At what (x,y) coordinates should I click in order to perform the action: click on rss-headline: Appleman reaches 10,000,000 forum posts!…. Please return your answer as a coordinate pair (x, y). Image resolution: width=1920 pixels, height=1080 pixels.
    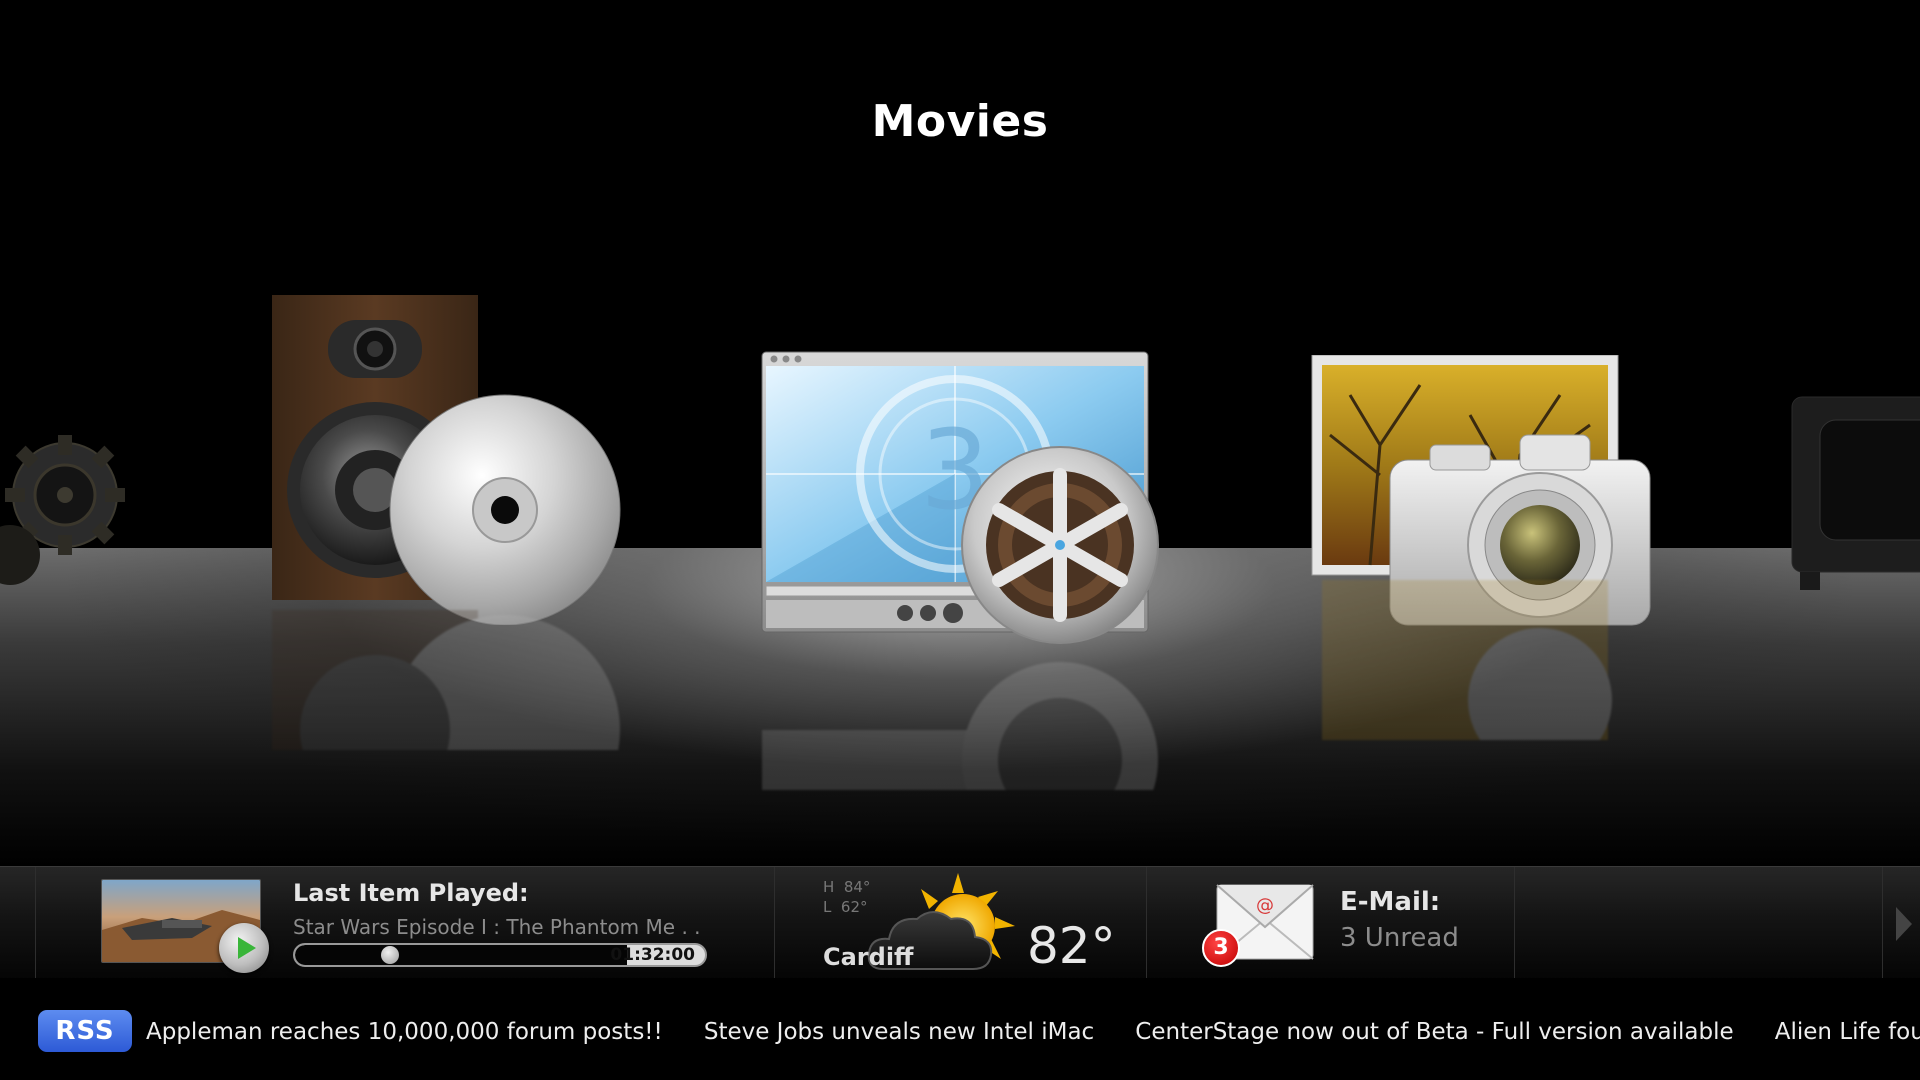
    Looking at the image, I should click on (404, 1032).